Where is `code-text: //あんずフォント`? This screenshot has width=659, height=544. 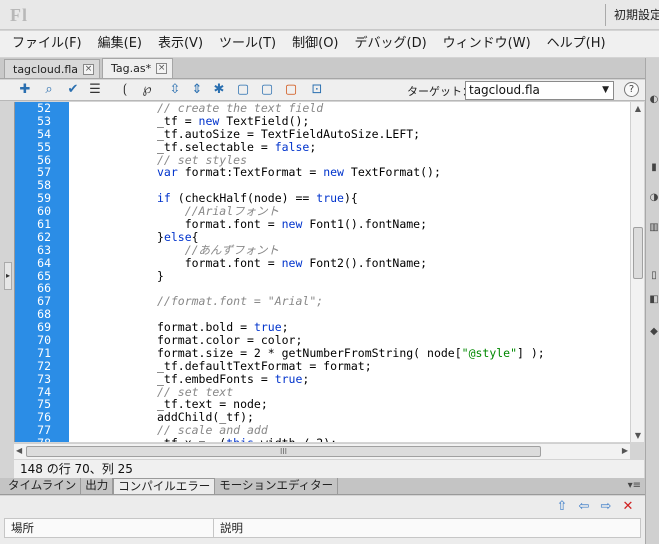 code-text: //あんずフォント is located at coordinates (218, 249).